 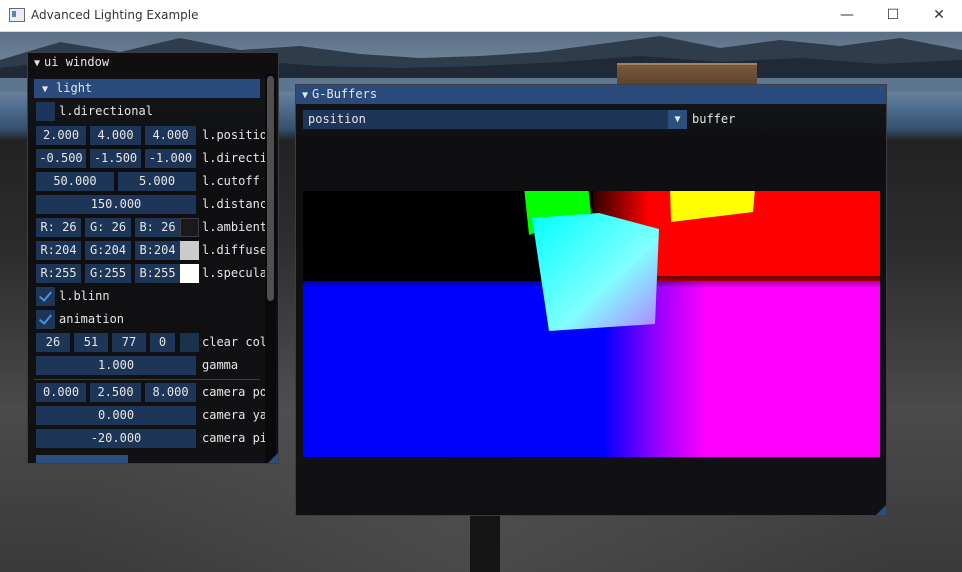 What do you see at coordinates (58, 273) in the screenshot?
I see `specular-r-input: R:255` at bounding box center [58, 273].